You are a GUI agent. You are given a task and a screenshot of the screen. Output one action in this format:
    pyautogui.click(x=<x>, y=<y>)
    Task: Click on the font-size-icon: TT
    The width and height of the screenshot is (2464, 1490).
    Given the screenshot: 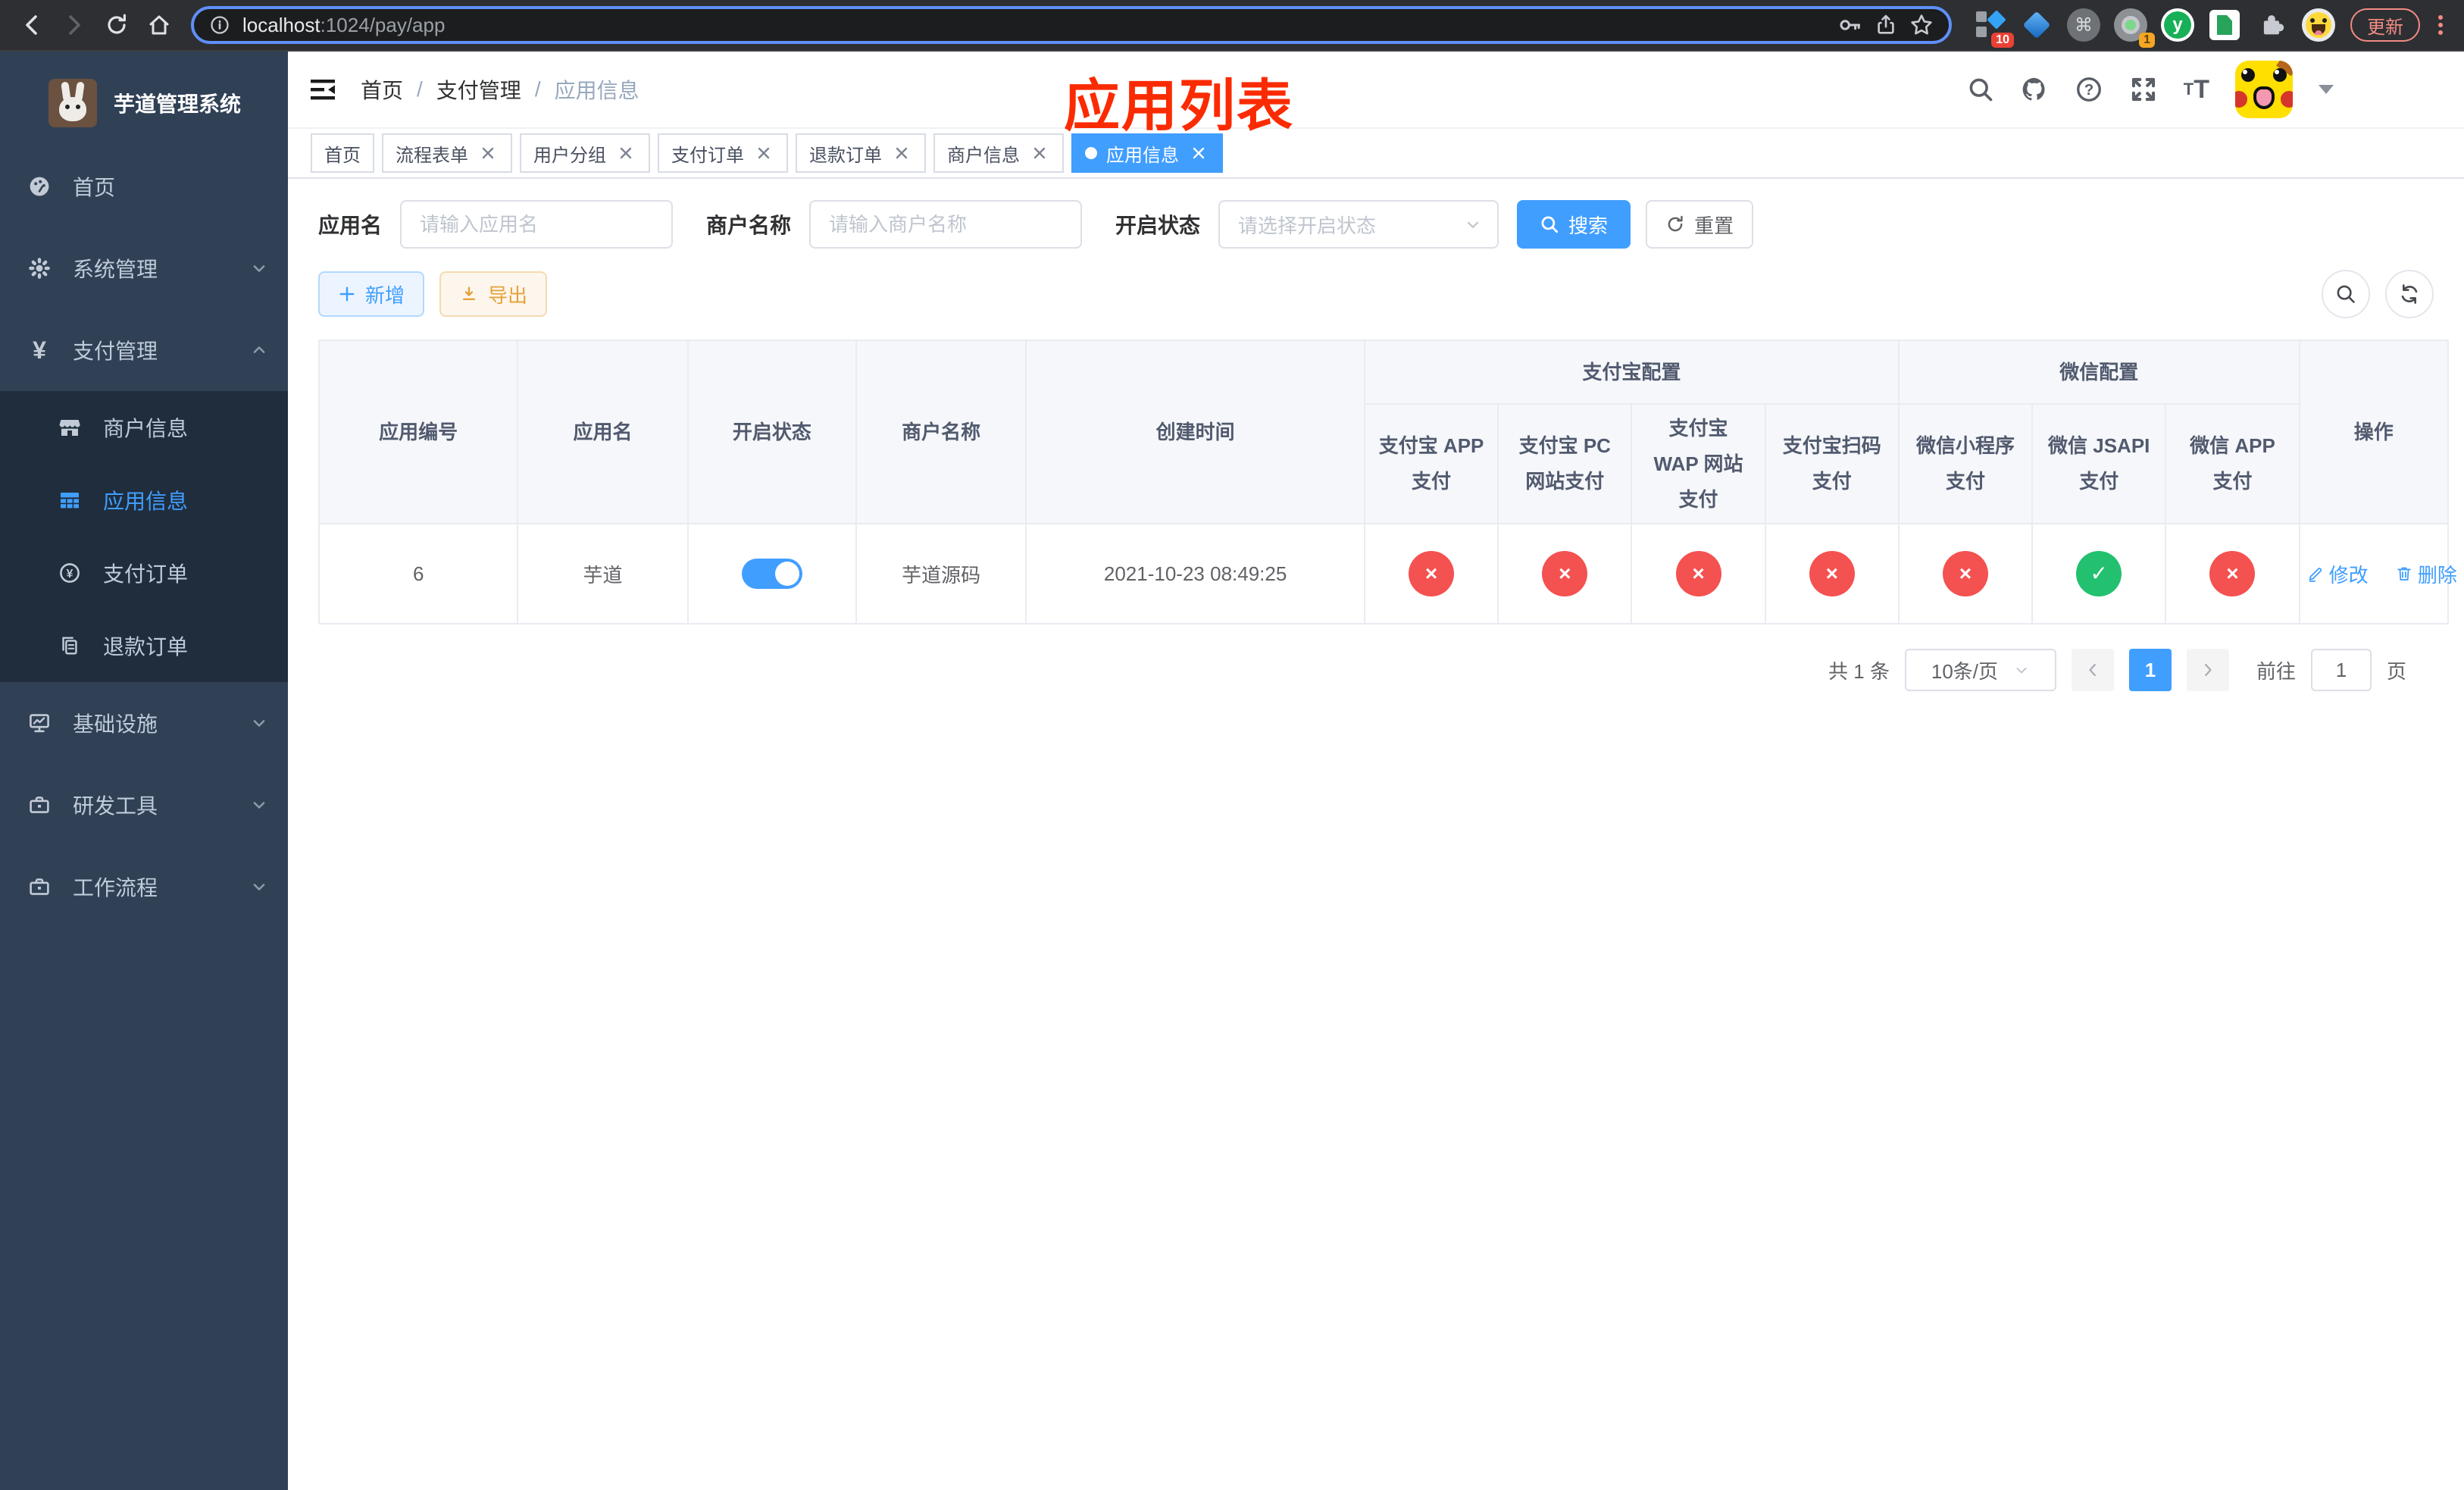 What is the action you would take?
    pyautogui.click(x=2196, y=89)
    